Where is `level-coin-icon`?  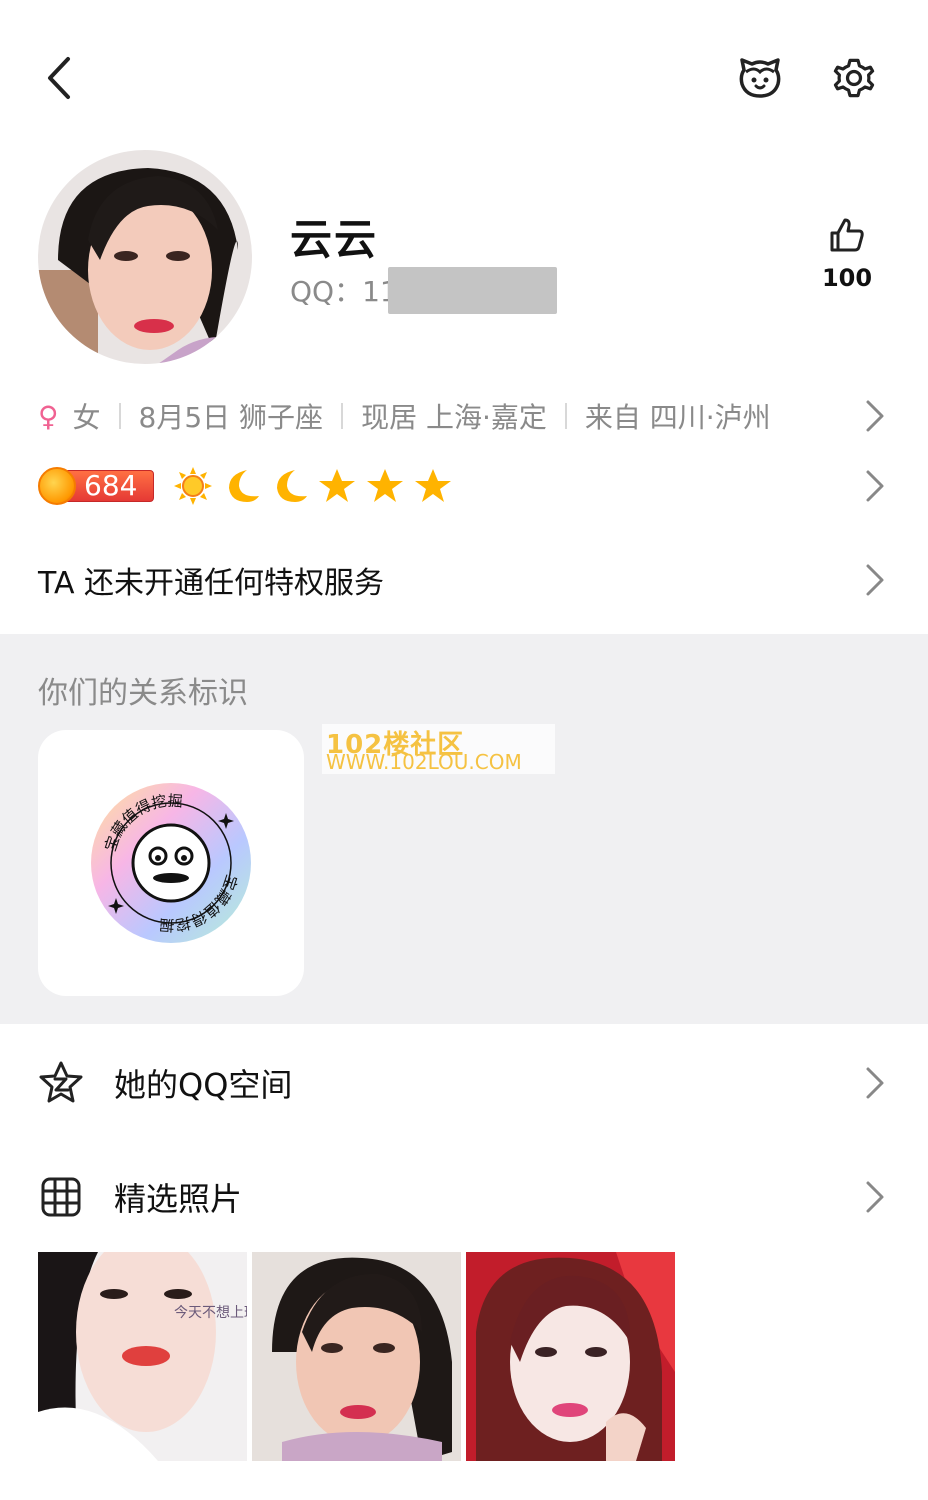 level-coin-icon is located at coordinates (57, 486).